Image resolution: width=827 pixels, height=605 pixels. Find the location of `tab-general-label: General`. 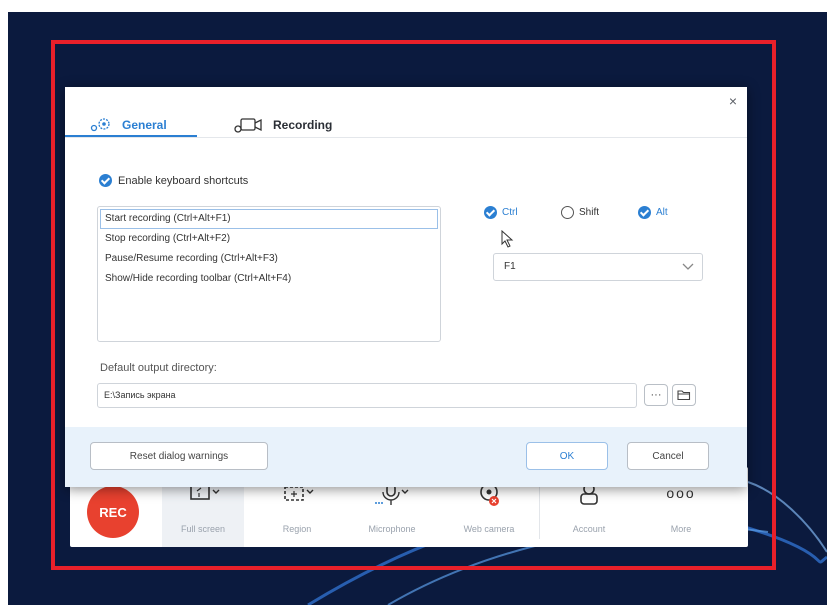

tab-general-label: General is located at coordinates (144, 125).